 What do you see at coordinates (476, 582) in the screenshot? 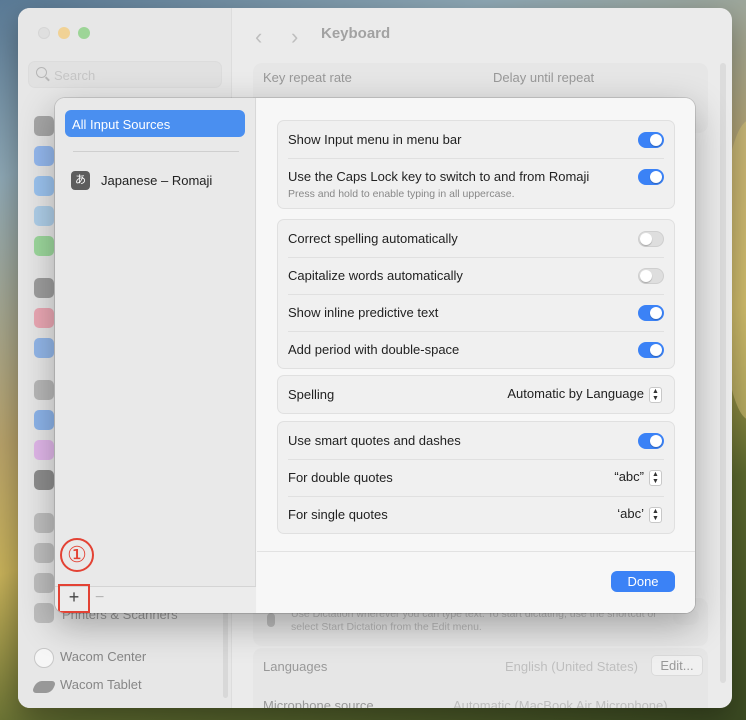
I see `sheet-footer: Done` at bounding box center [476, 582].